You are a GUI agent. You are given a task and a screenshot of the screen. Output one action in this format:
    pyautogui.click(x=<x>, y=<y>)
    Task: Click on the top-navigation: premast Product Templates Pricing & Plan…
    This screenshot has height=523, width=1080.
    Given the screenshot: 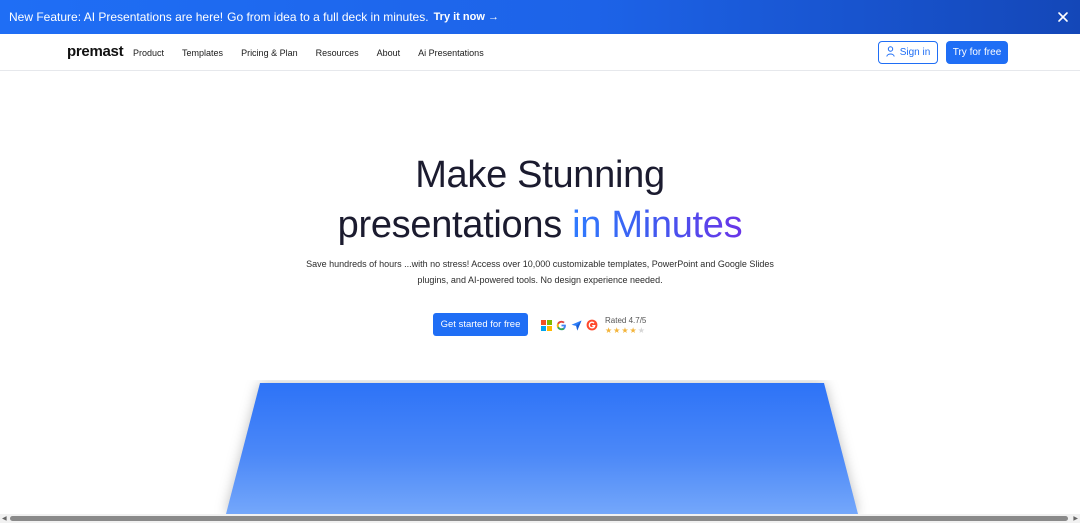 What is the action you would take?
    pyautogui.click(x=540, y=52)
    